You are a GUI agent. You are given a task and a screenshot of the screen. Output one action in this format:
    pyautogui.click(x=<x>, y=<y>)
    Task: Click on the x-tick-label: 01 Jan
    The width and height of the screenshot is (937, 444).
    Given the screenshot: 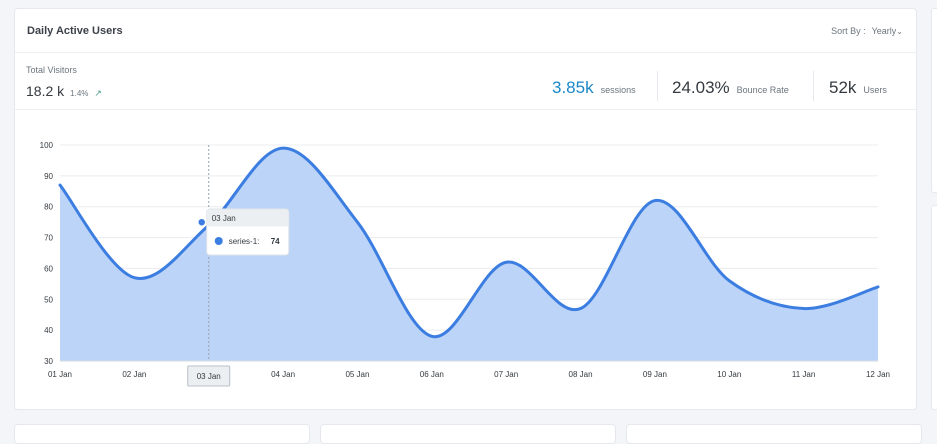 What is the action you would take?
    pyautogui.click(x=60, y=374)
    